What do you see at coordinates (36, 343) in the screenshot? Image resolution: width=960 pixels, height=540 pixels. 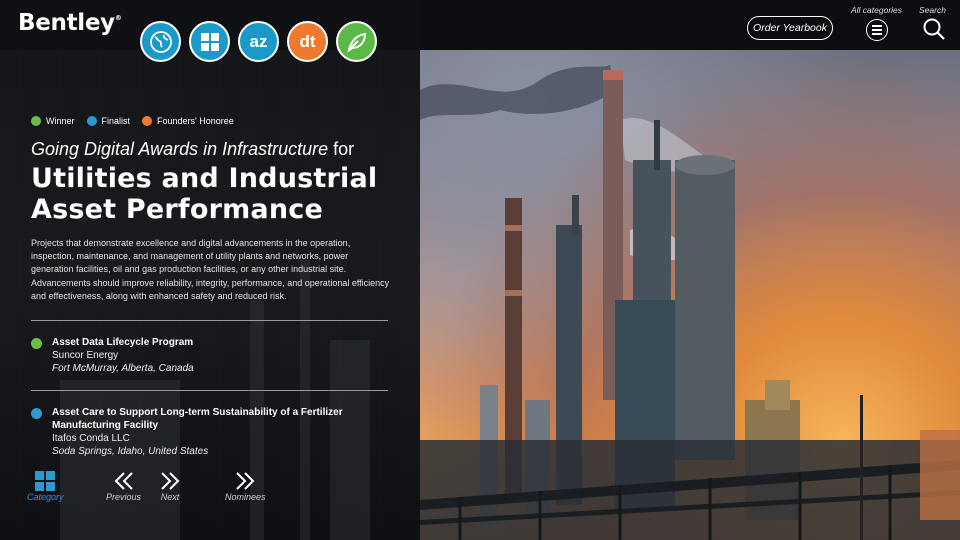 I see `winner-status-dot` at bounding box center [36, 343].